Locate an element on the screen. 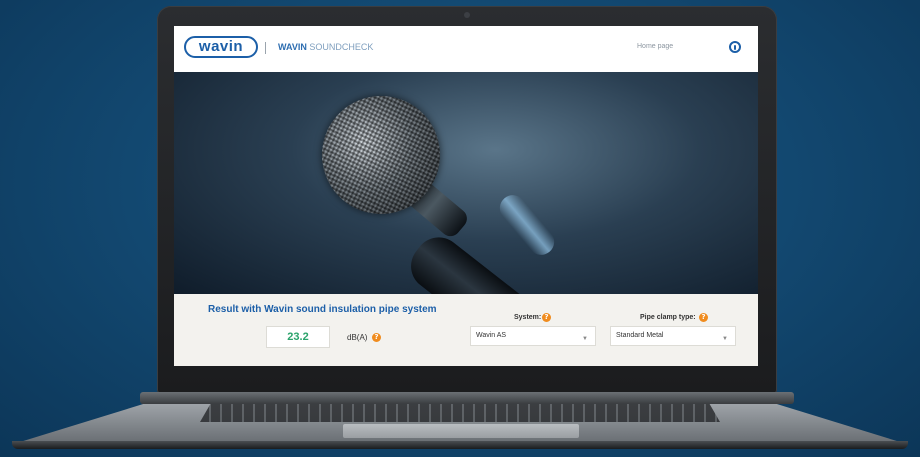 The height and width of the screenshot is (457, 920). laptop-front-edge is located at coordinates (460, 445).